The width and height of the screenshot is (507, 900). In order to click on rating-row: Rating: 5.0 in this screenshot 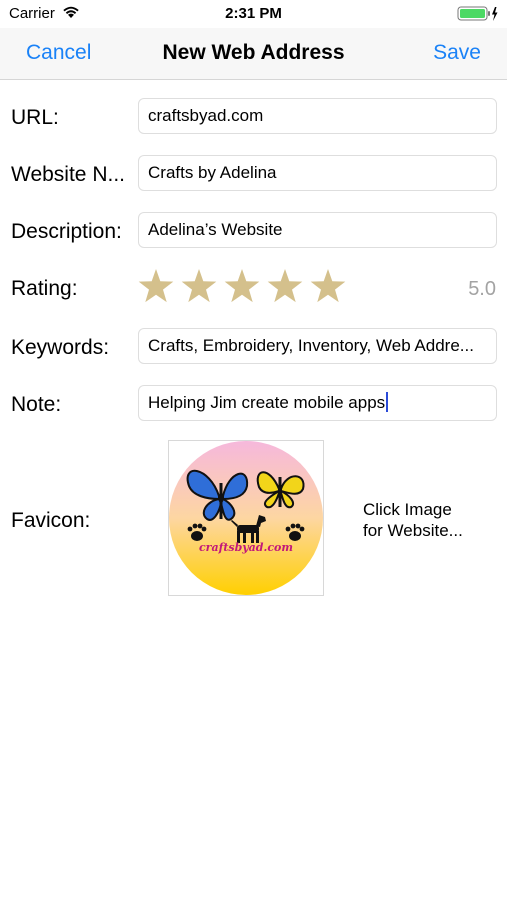, I will do `click(253, 288)`.